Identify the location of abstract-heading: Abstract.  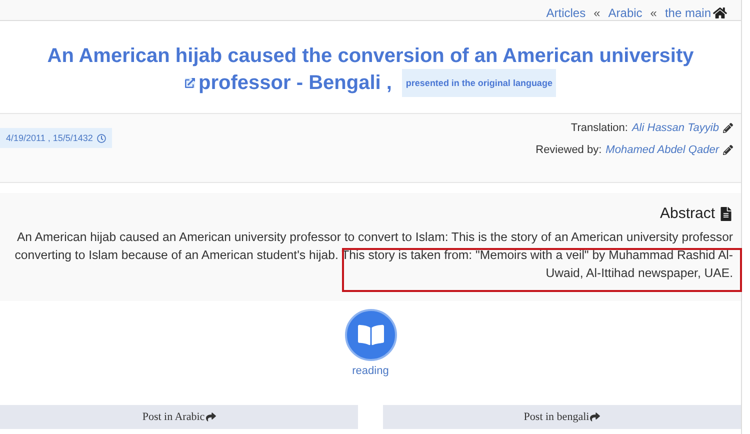
(687, 213).